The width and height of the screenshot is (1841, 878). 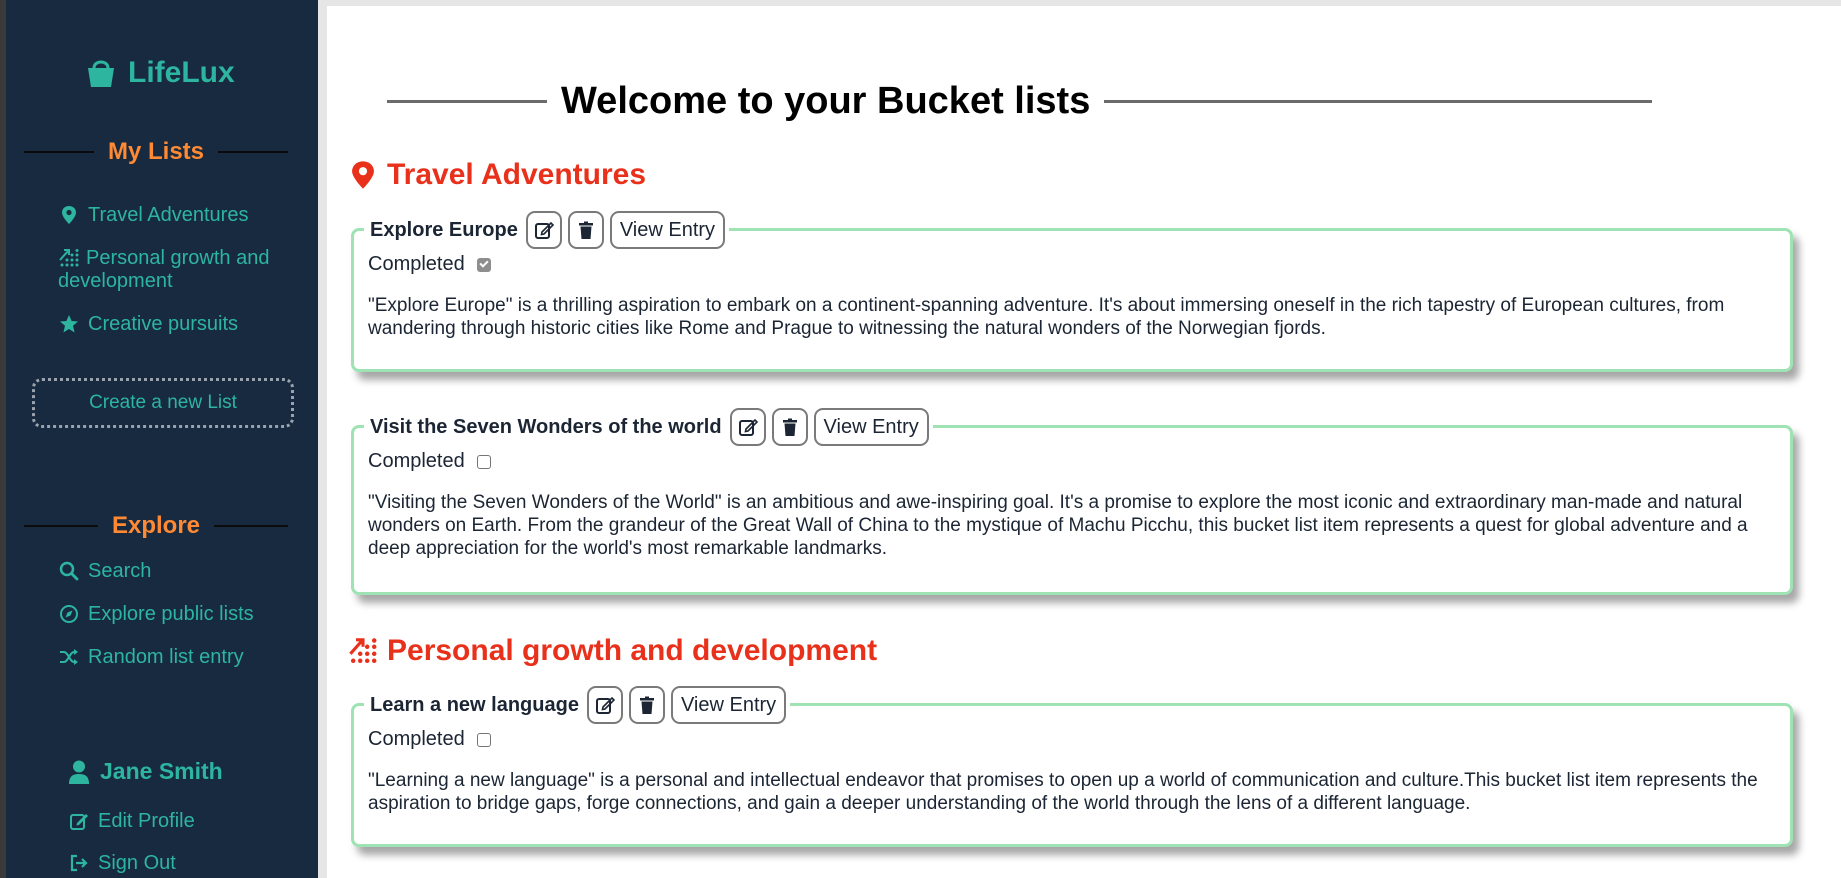 I want to click on sidebar-item-label: Travel Adventures, so click(x=168, y=215).